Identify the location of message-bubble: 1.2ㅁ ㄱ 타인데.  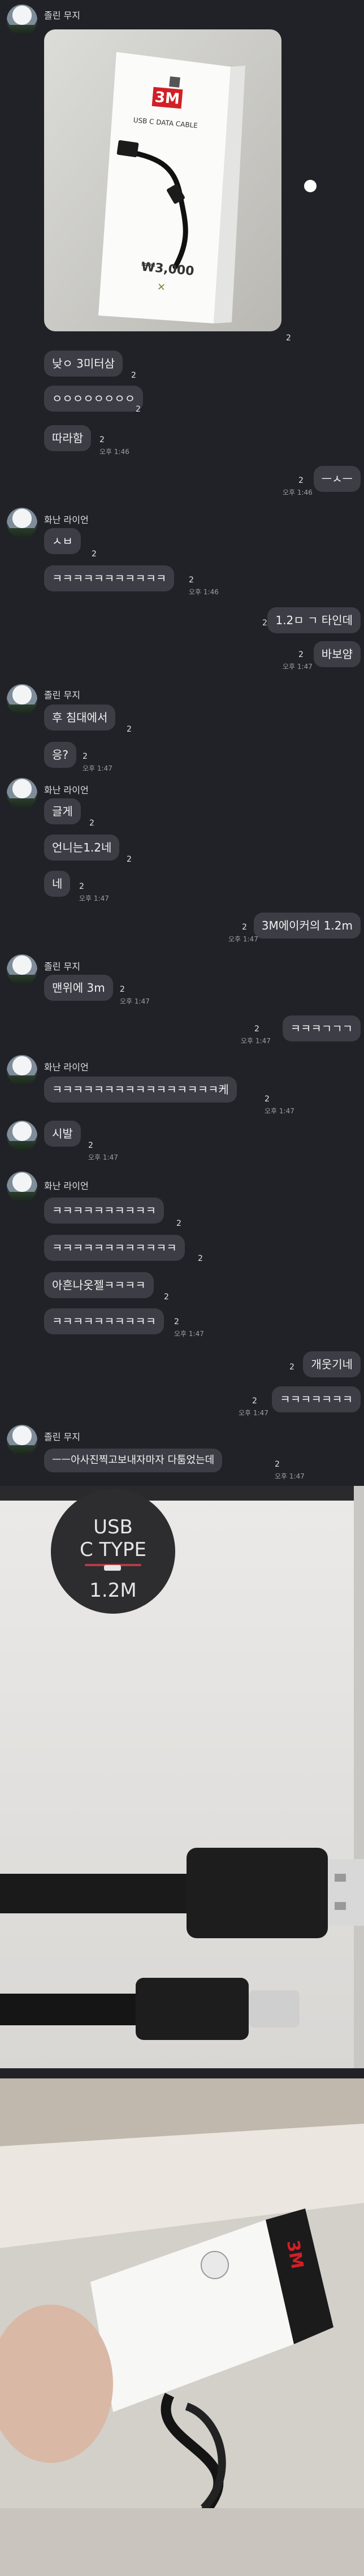
(314, 620).